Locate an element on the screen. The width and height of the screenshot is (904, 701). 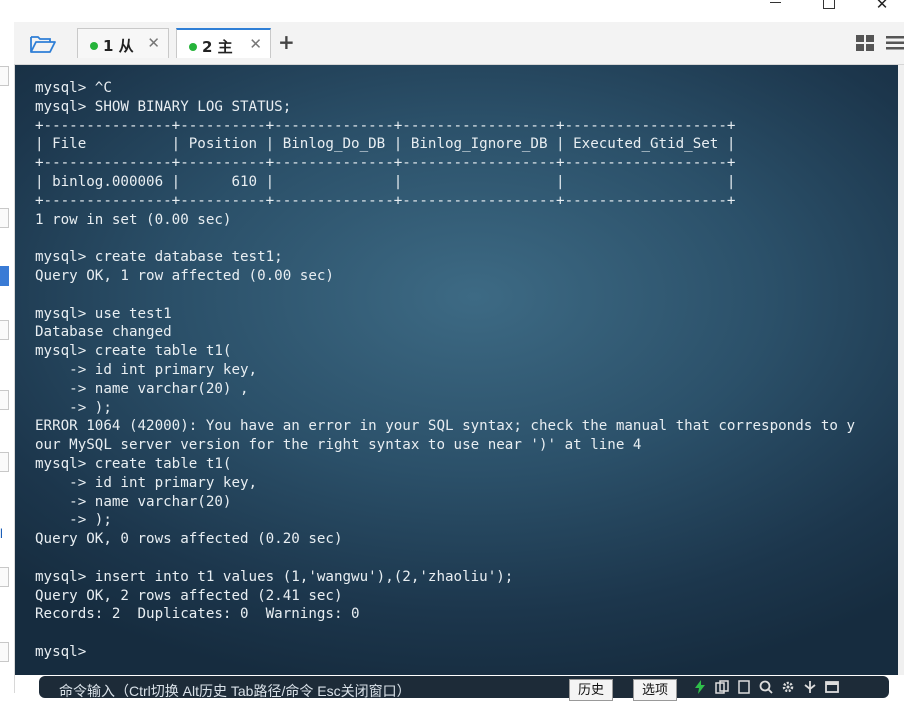
pin-icon is located at coordinates (810, 687).